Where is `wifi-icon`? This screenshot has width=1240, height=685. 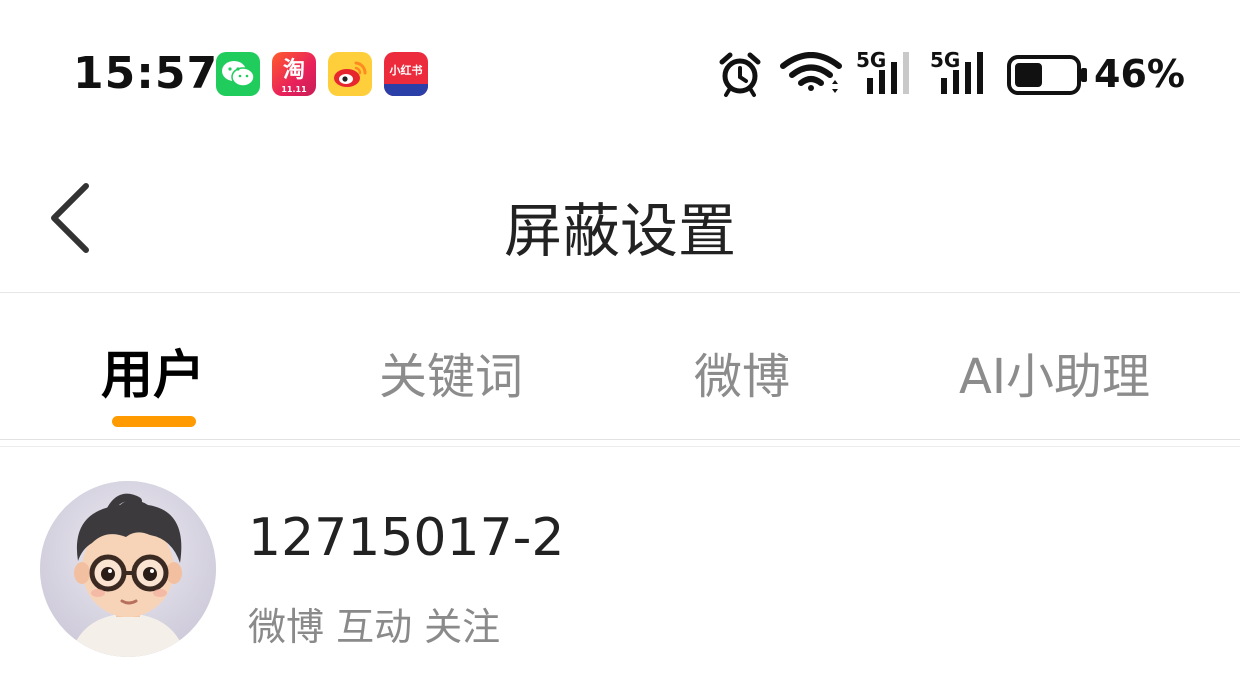 wifi-icon is located at coordinates (811, 72).